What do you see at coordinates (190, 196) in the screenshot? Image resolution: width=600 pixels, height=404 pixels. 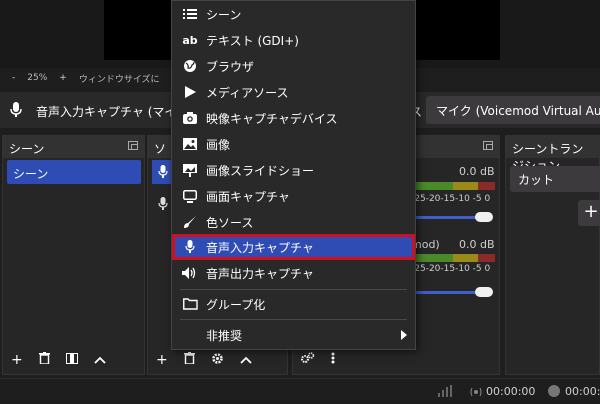 I see `monitor-icon` at bounding box center [190, 196].